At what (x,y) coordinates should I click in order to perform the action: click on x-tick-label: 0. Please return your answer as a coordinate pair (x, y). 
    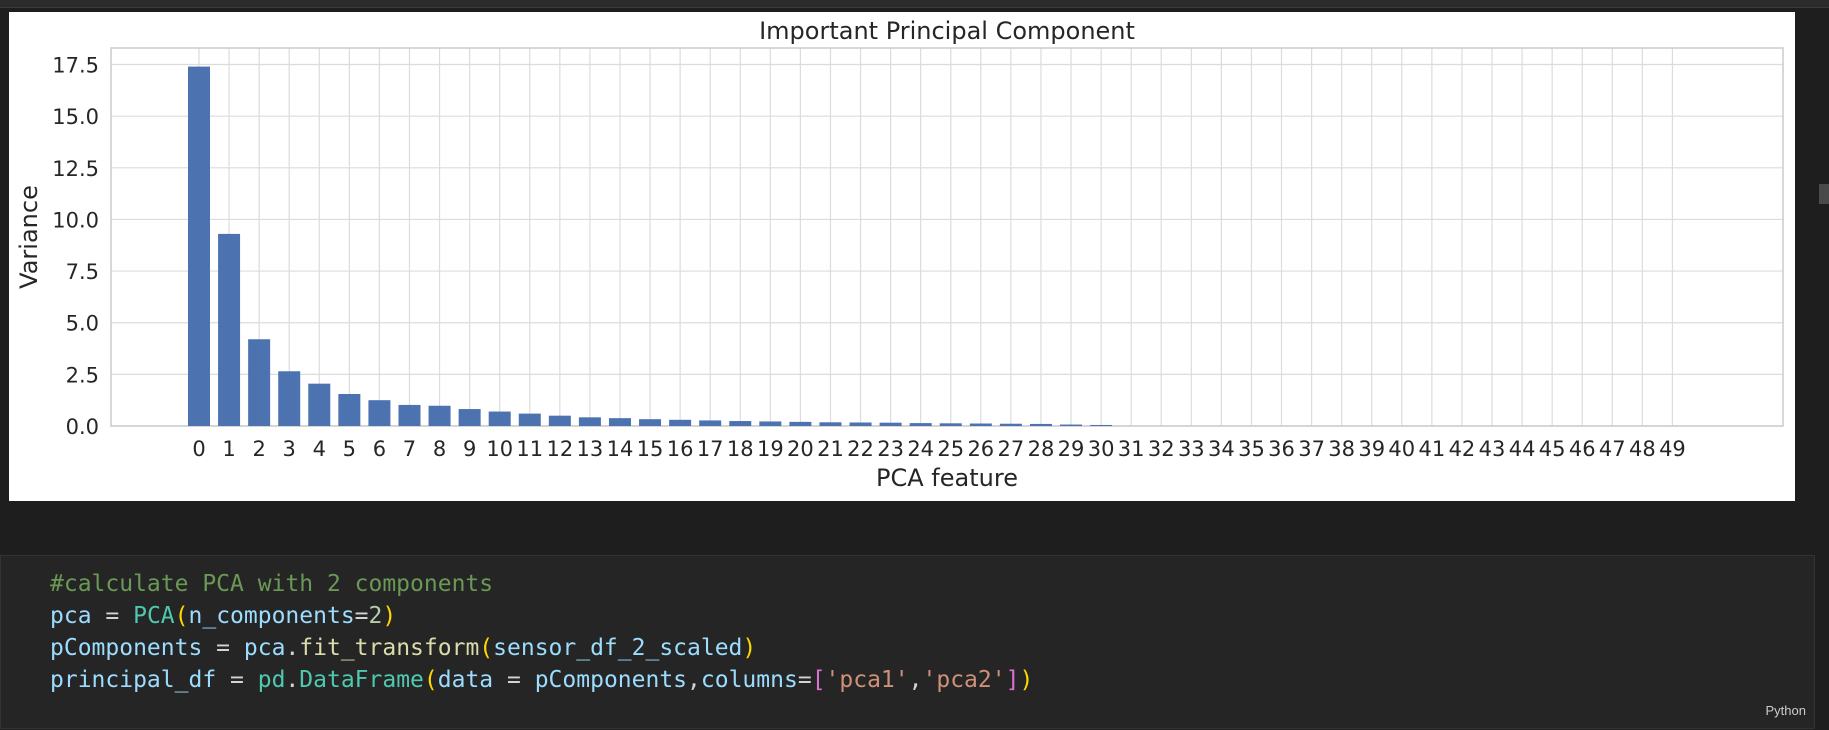
    Looking at the image, I should click on (198, 449).